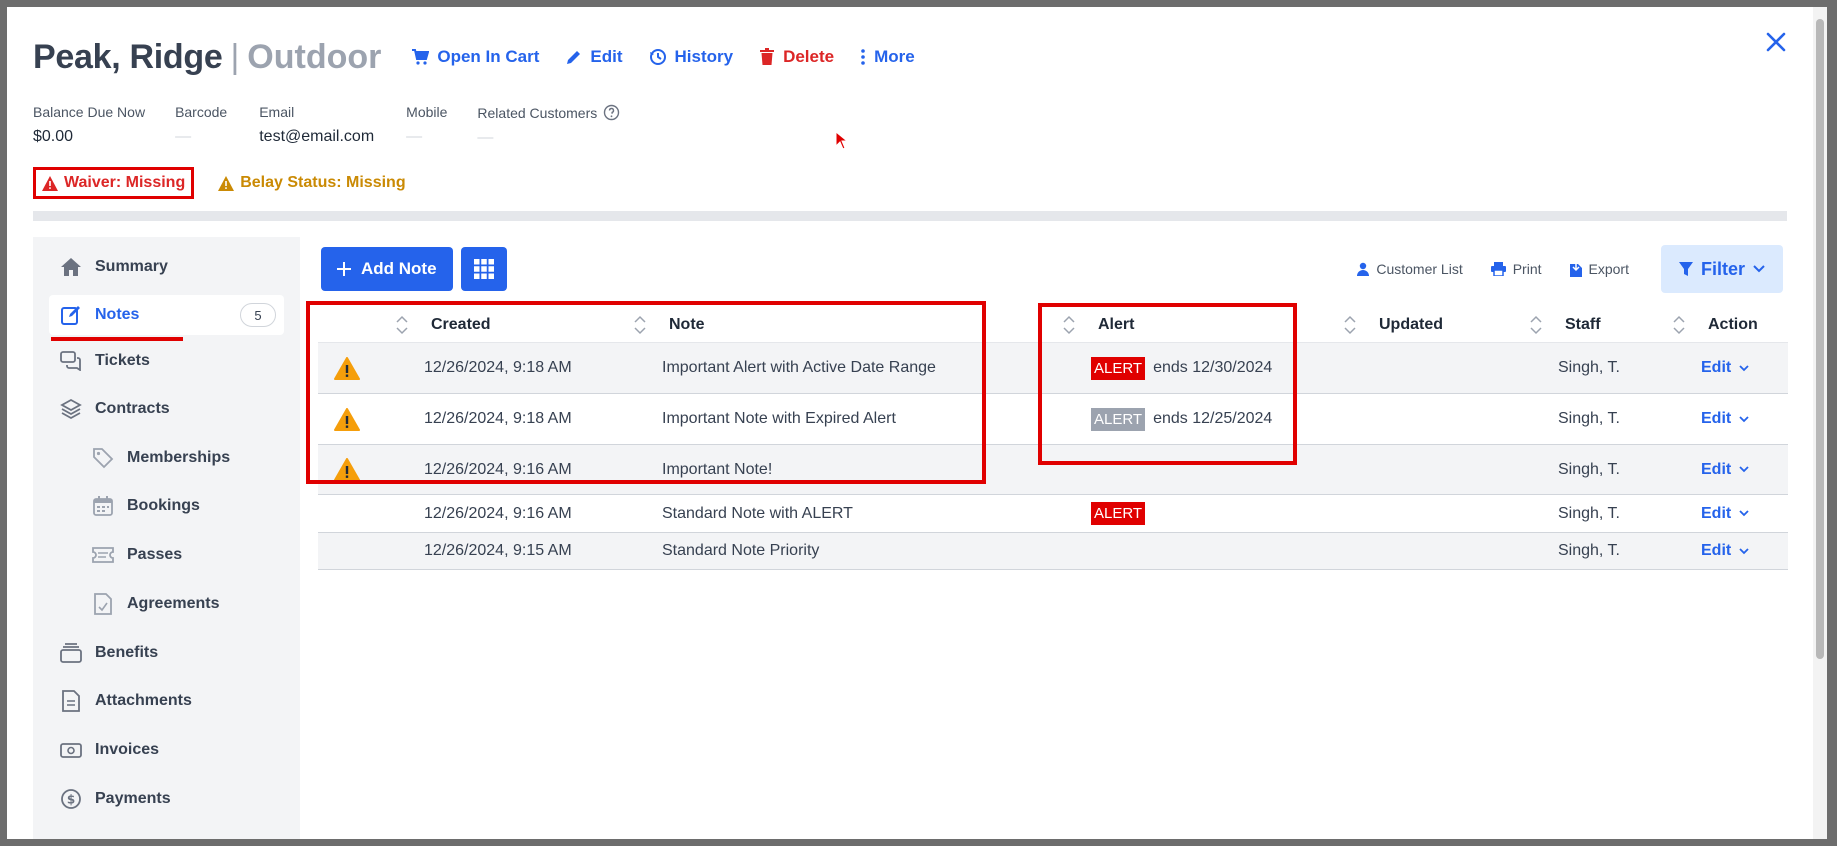  Describe the element at coordinates (485, 137) in the screenshot. I see `related-customers-value: —` at that location.